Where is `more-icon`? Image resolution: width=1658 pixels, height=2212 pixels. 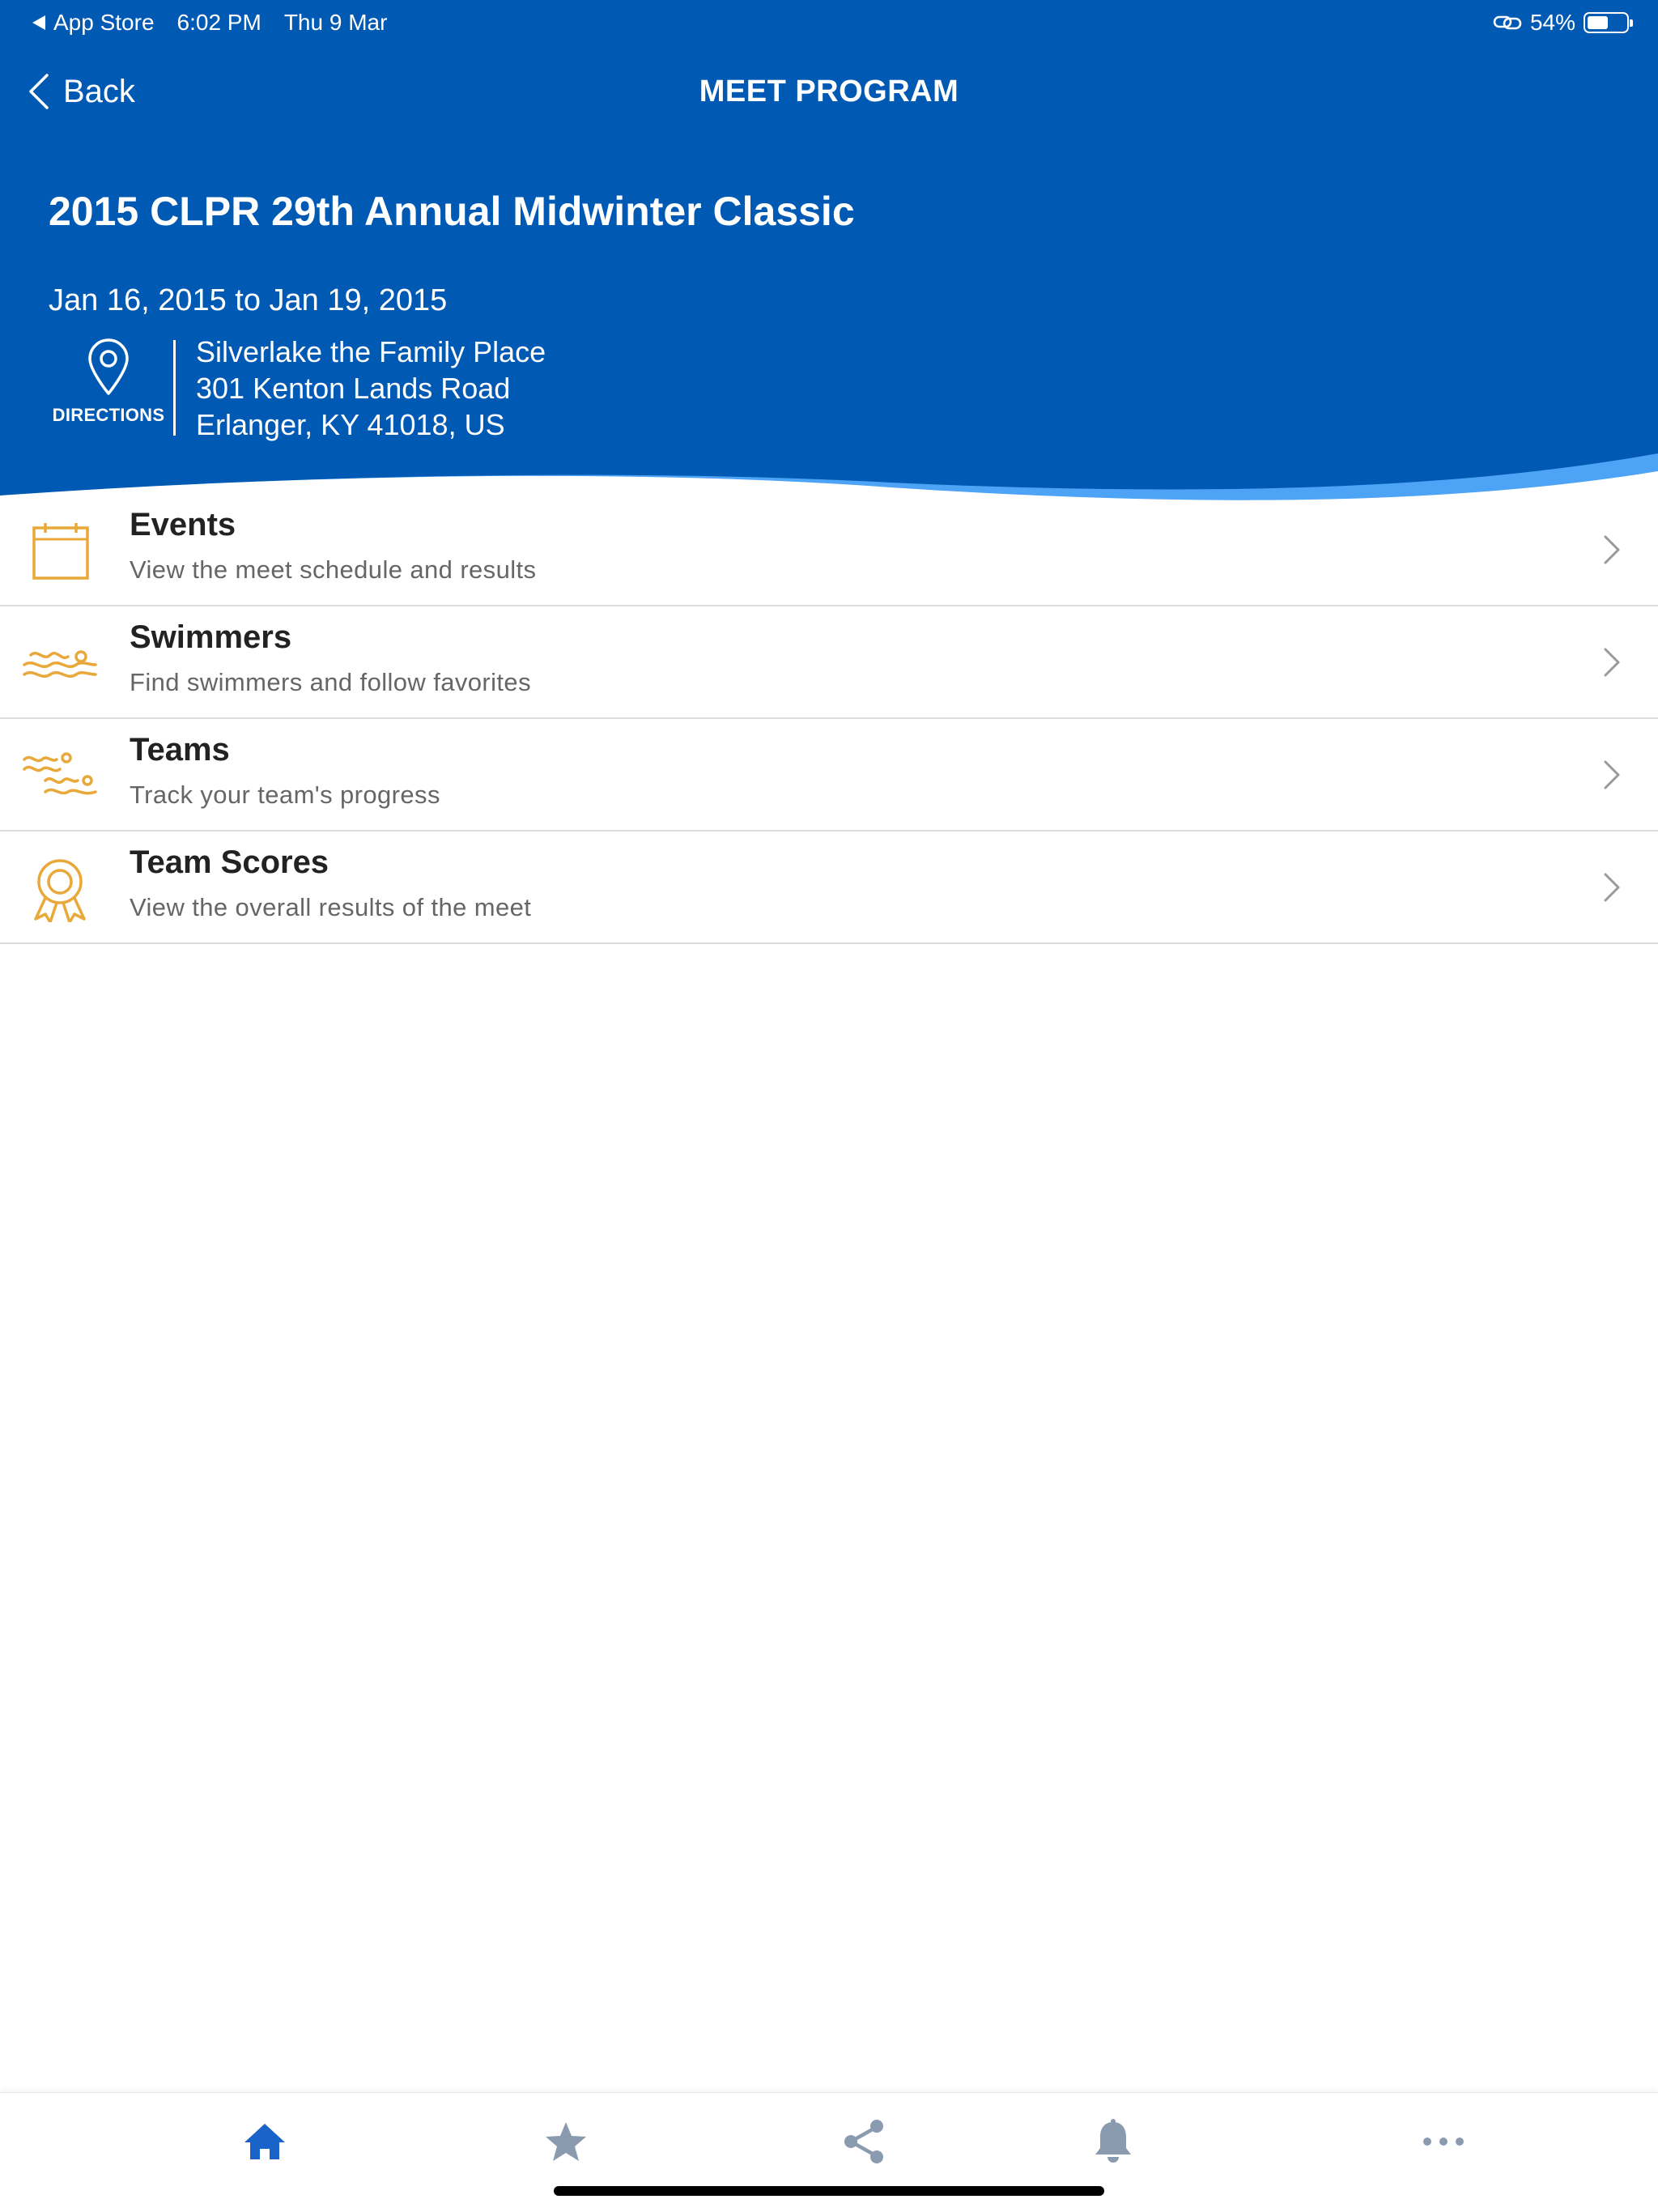
more-icon is located at coordinates (1443, 2142).